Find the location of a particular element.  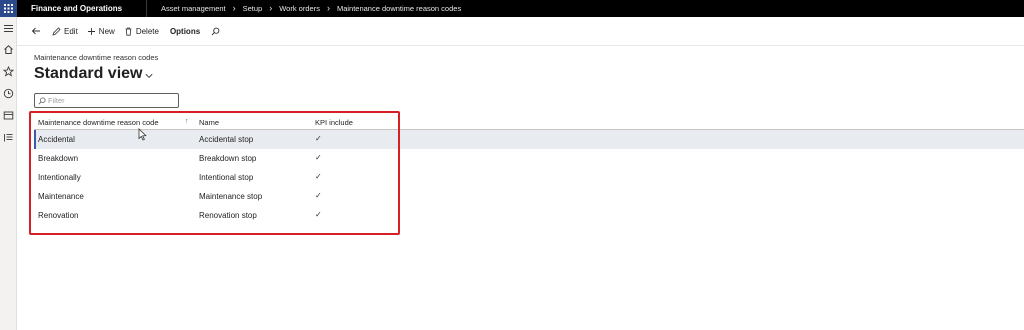

filter-placeholder: Filter is located at coordinates (56, 100).